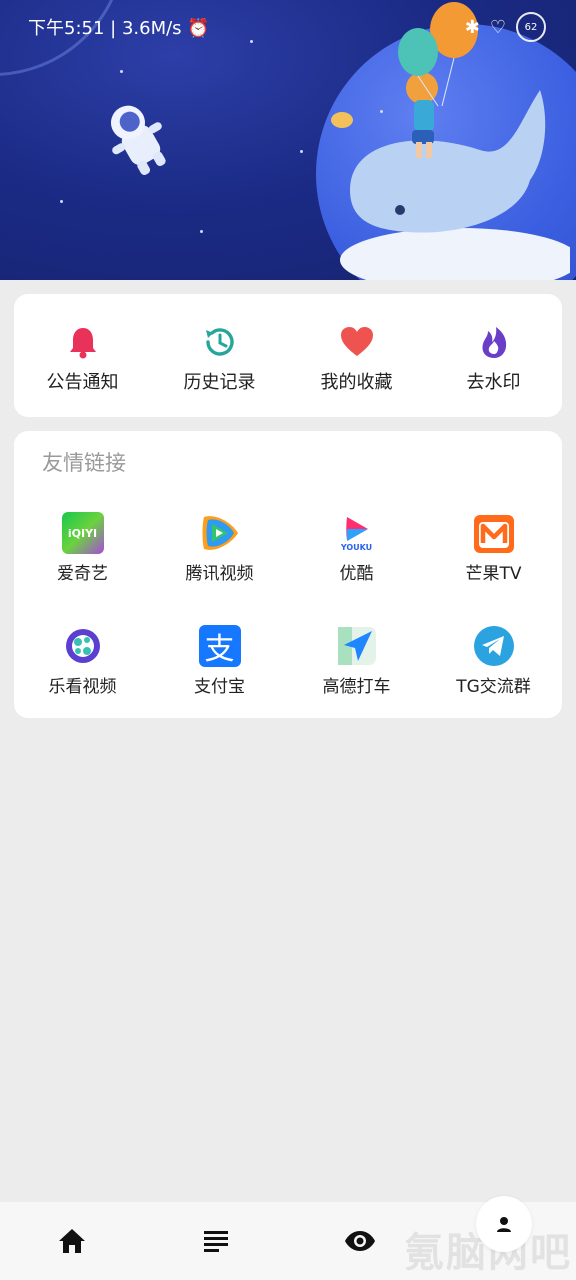 The width and height of the screenshot is (576, 1280). I want to click on link-tencent-video: 腾讯视频, so click(219, 547).